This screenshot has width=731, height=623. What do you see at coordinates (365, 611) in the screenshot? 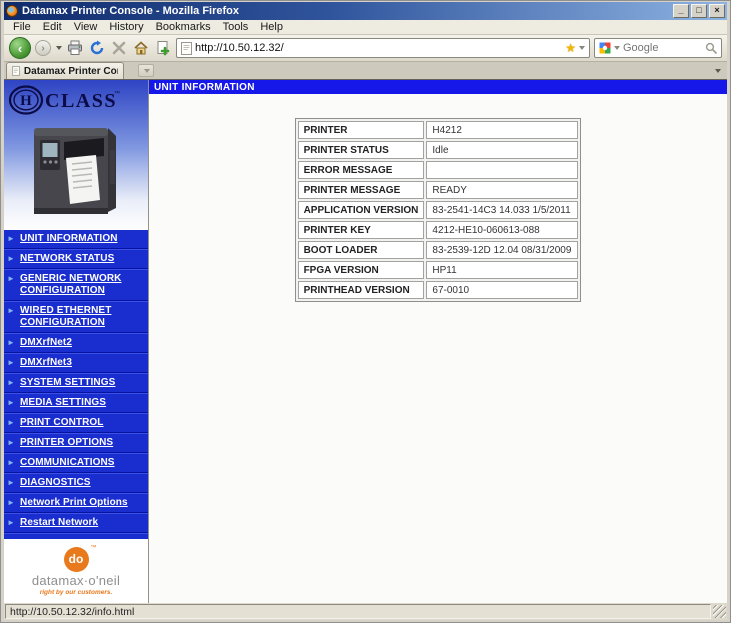
I see `status-bar: http://10.50.12.32/info.html` at bounding box center [365, 611].